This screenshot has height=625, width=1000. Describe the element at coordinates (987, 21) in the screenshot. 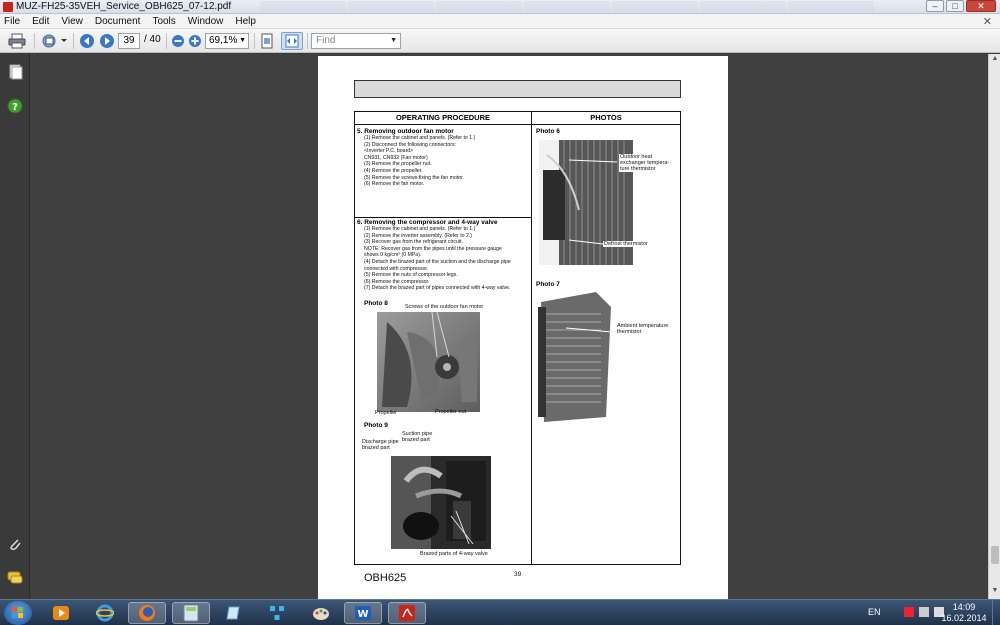

I see `close-document-icon: ✕` at that location.